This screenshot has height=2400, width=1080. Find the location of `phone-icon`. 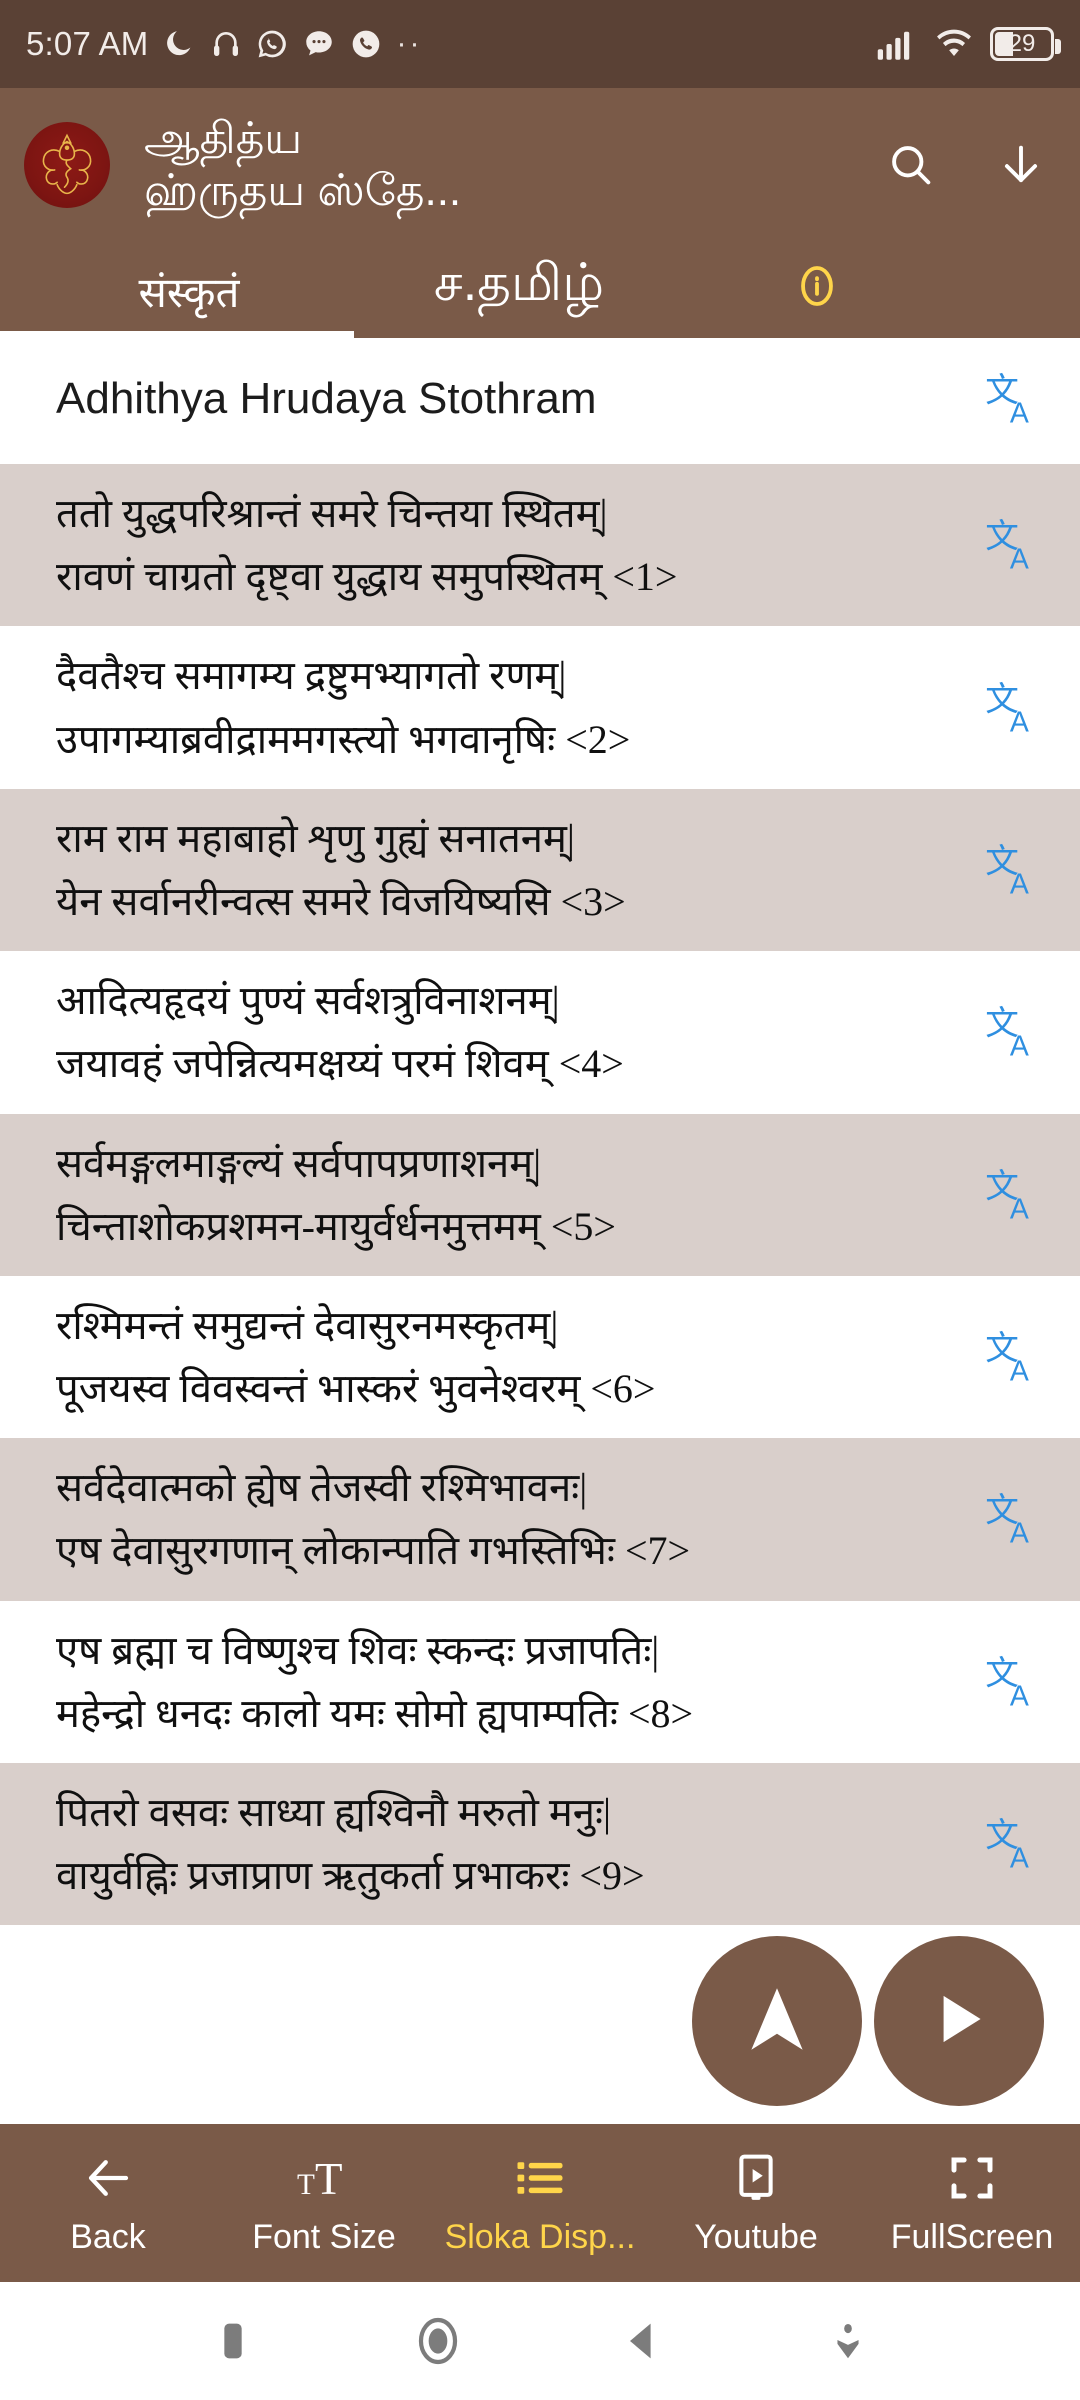

phone-icon is located at coordinates (366, 44).